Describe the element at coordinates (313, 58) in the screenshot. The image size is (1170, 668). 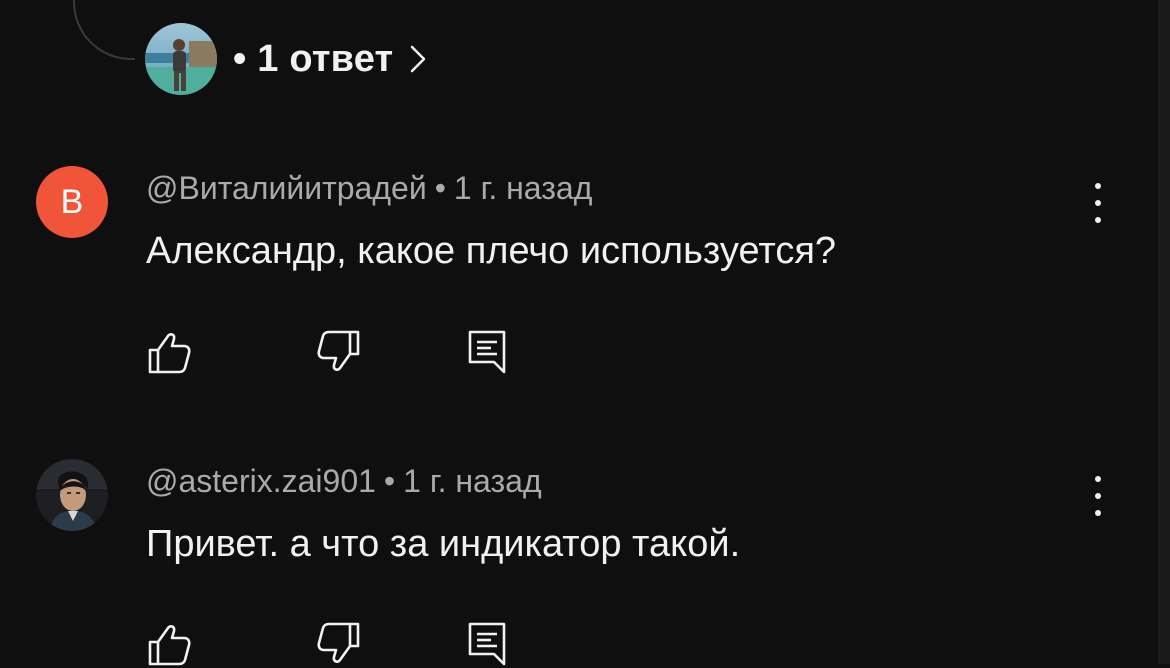
I see `replies-count-label: • 1 ответ` at that location.